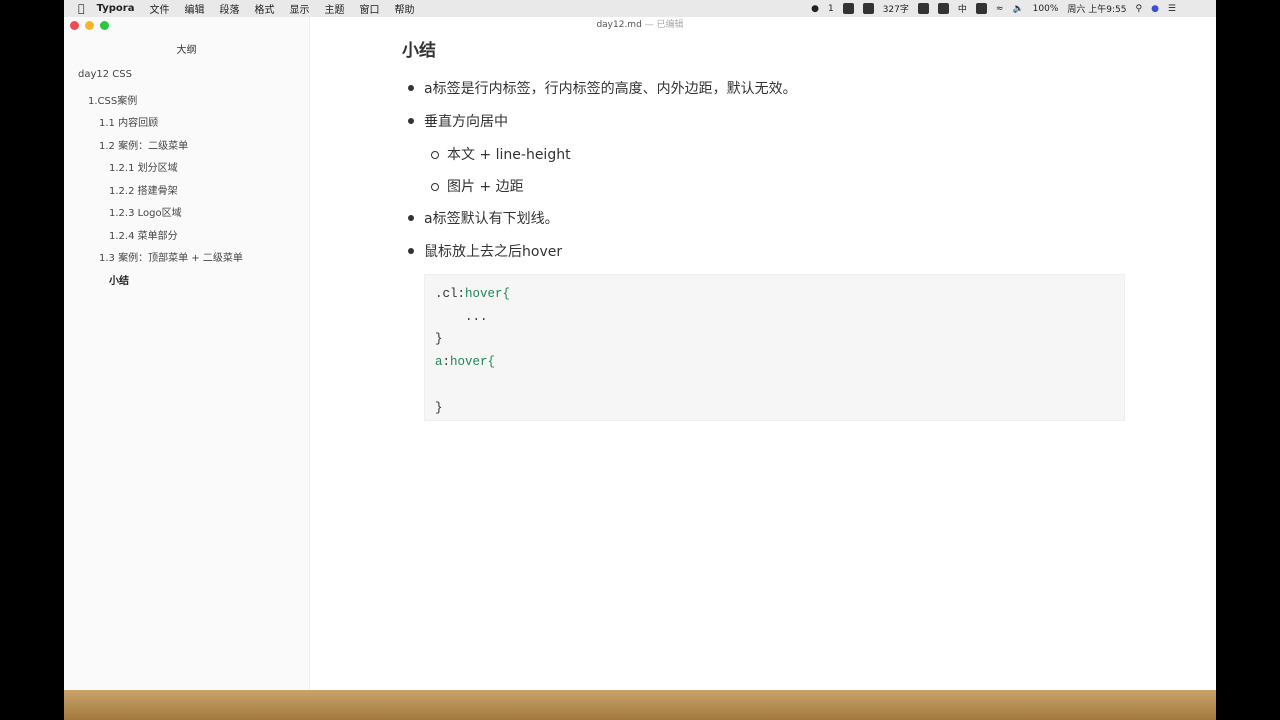  I want to click on datetime: 周六 上午9:55, so click(1096, 8).